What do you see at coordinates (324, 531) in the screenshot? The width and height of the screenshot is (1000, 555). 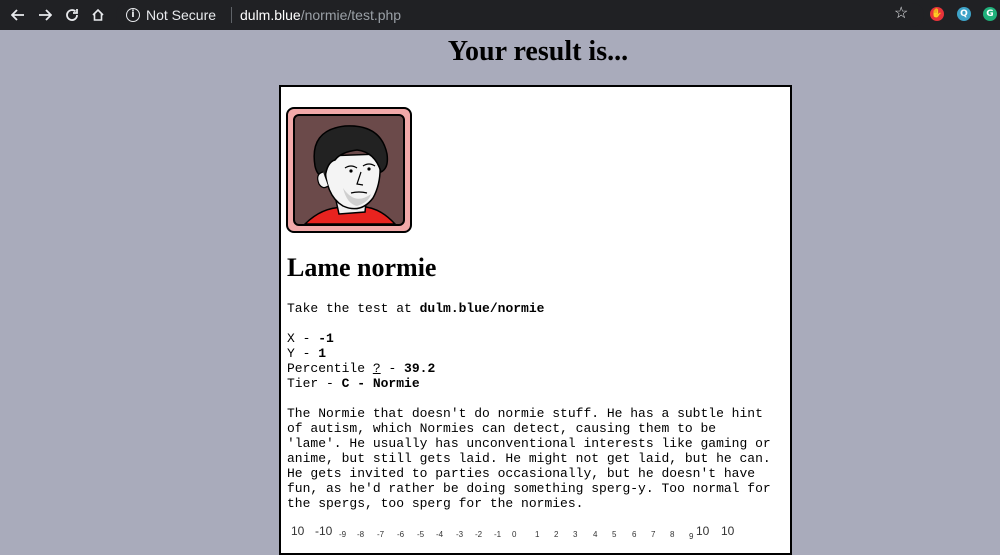 I see `scale-label: -10` at bounding box center [324, 531].